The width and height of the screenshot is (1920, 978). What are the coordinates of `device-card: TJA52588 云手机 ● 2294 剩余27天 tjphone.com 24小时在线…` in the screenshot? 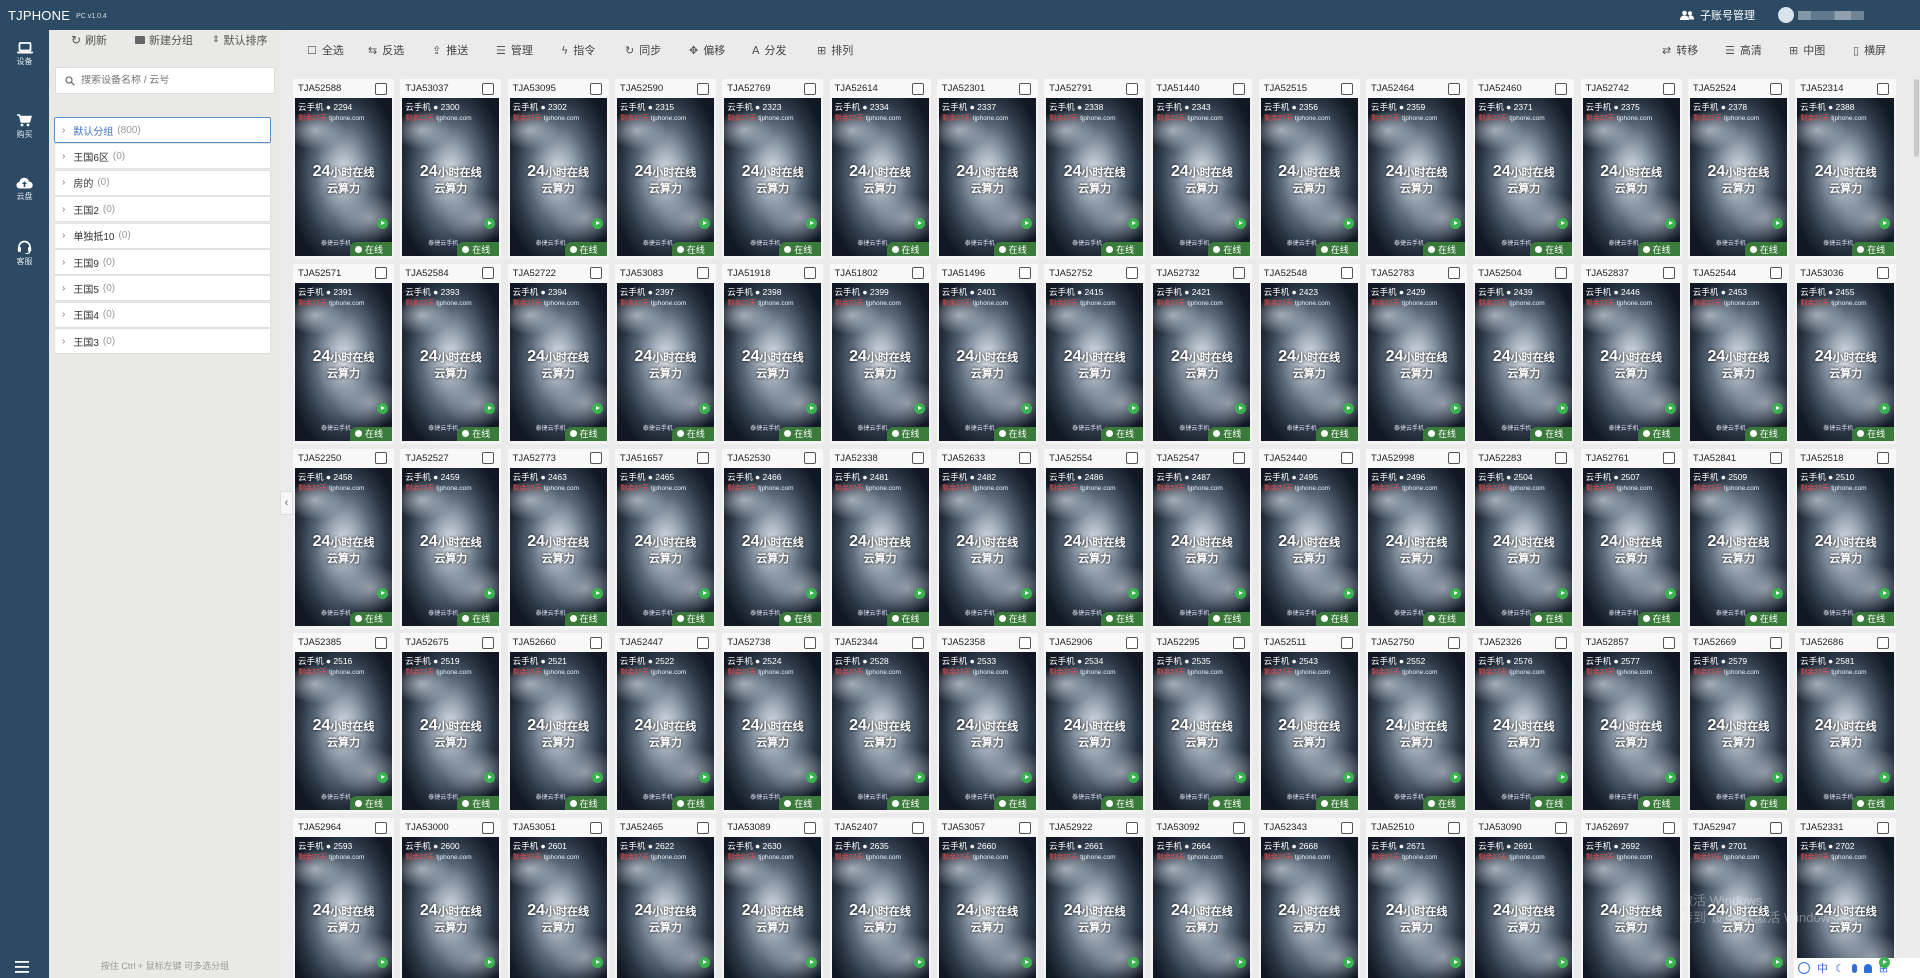 It's located at (343, 169).